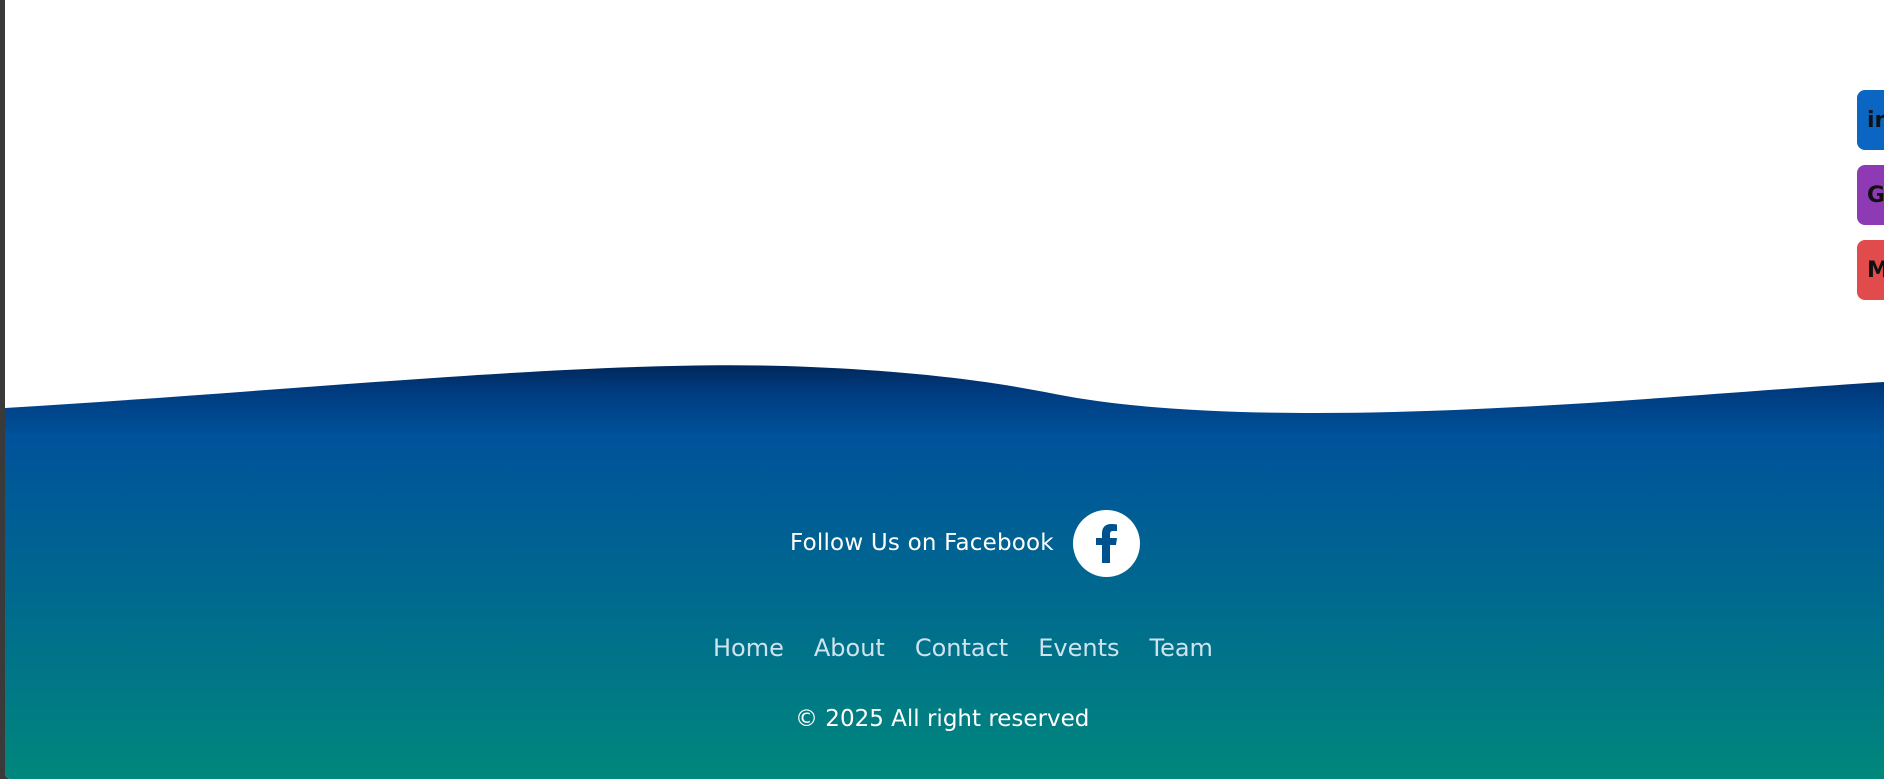 Image resolution: width=1884 pixels, height=779 pixels. Describe the element at coordinates (1875, 270) in the screenshot. I see `medium-icon: M` at that location.